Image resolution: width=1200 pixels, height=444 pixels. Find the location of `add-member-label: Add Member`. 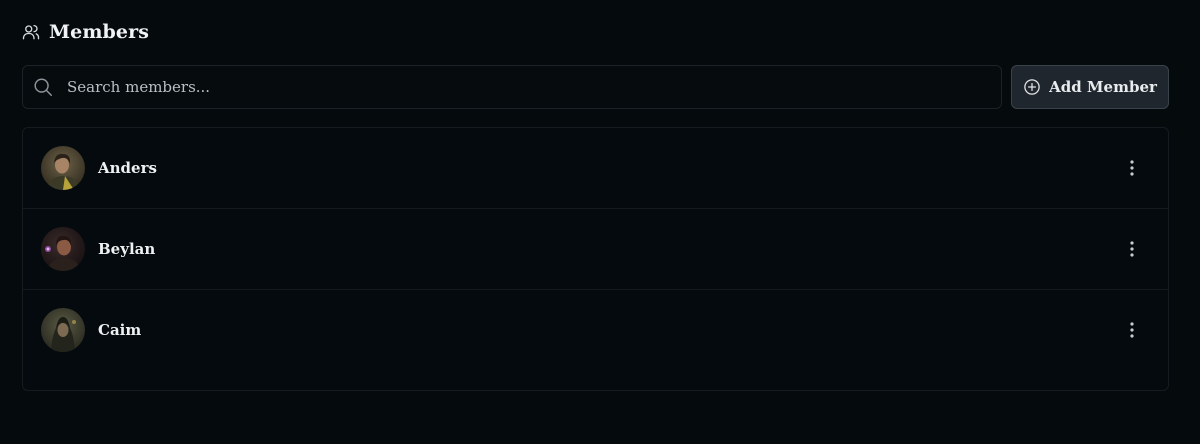

add-member-label: Add Member is located at coordinates (1103, 87).